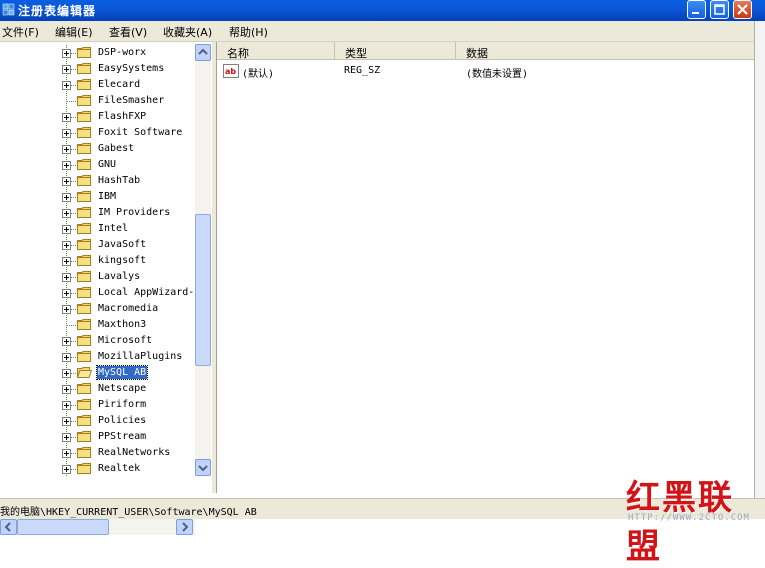 The width and height of the screenshot is (765, 568). I want to click on tree-item: GNU, so click(97, 165).